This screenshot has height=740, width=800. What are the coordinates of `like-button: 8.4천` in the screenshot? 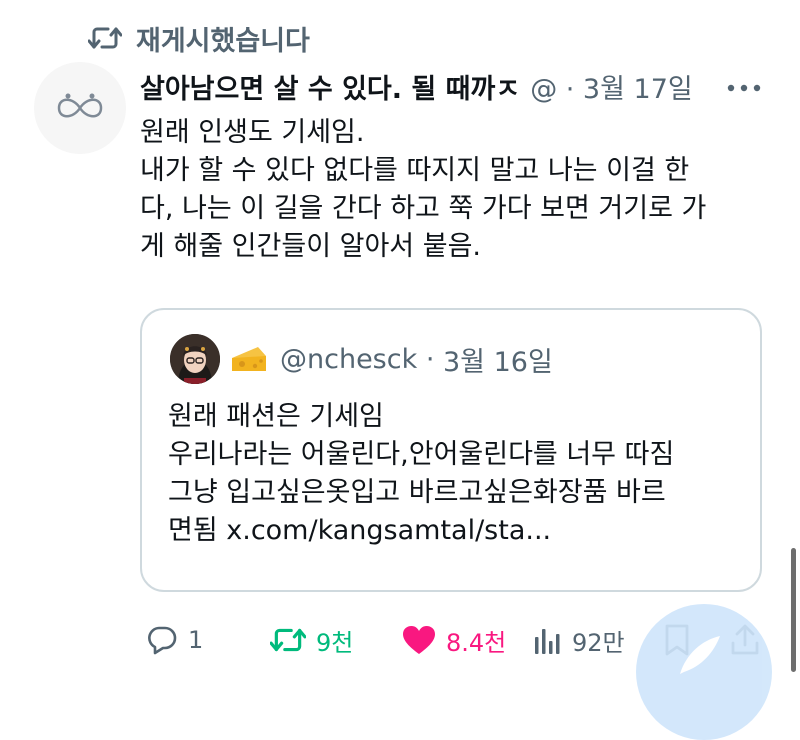 It's located at (454, 640).